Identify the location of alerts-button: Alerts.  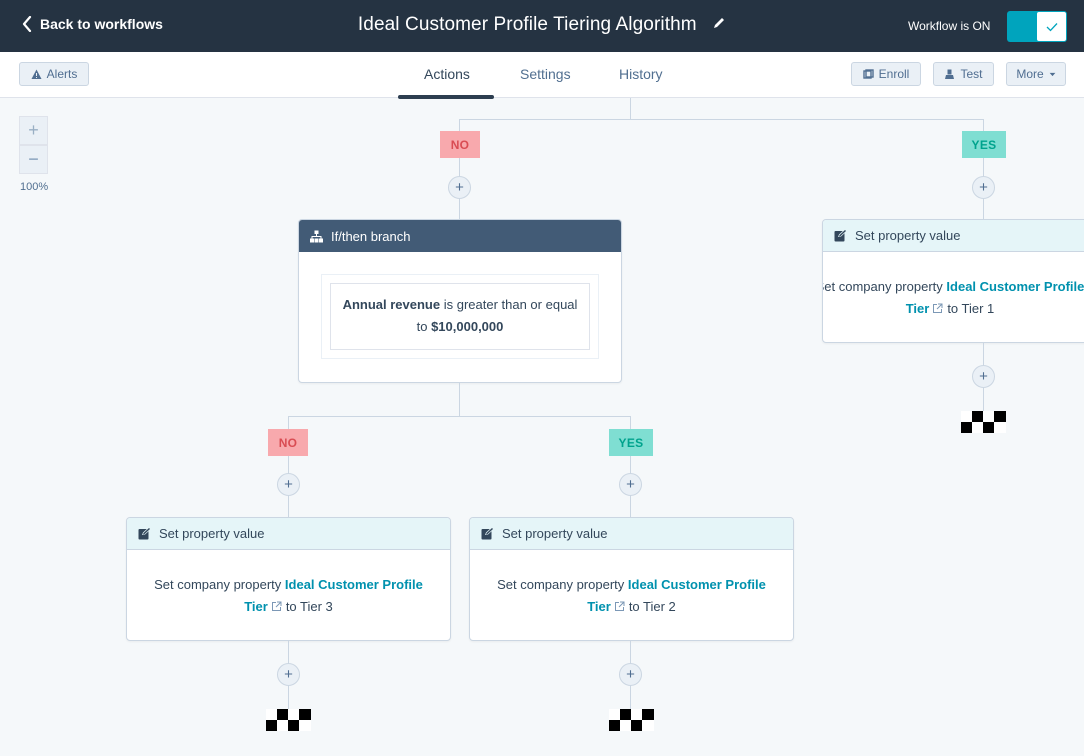
(54, 74).